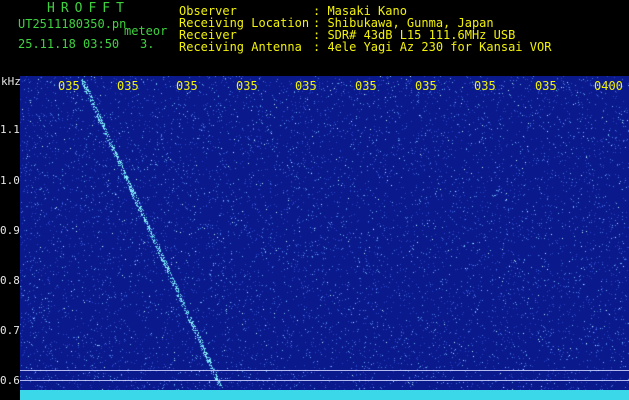 The width and height of the screenshot is (629, 400). What do you see at coordinates (146, 31) in the screenshot?
I see `file-type-suffix: meteor` at bounding box center [146, 31].